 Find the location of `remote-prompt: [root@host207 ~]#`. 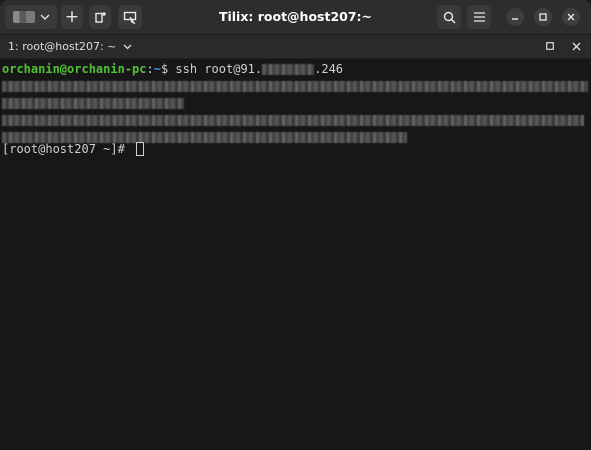

remote-prompt: [root@host207 ~]# is located at coordinates (67, 149).